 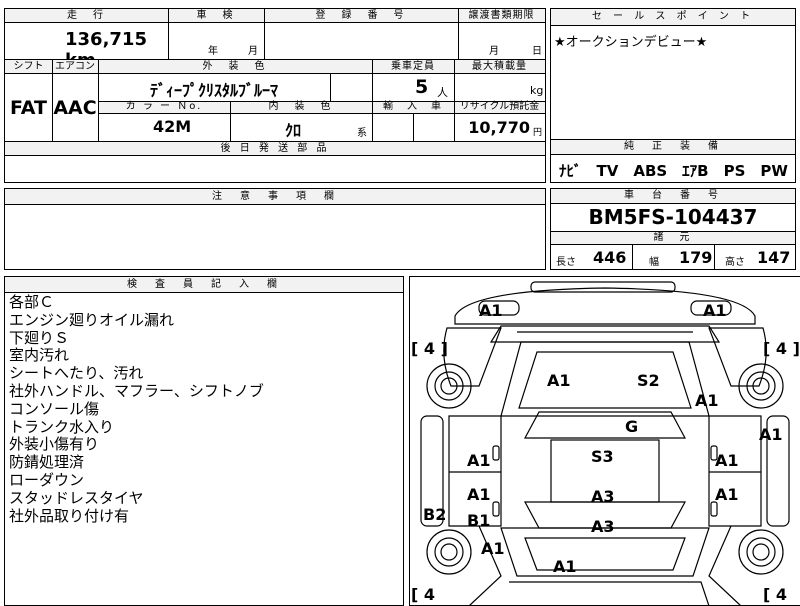 I want to click on damage-mark: S2, so click(x=648, y=380).